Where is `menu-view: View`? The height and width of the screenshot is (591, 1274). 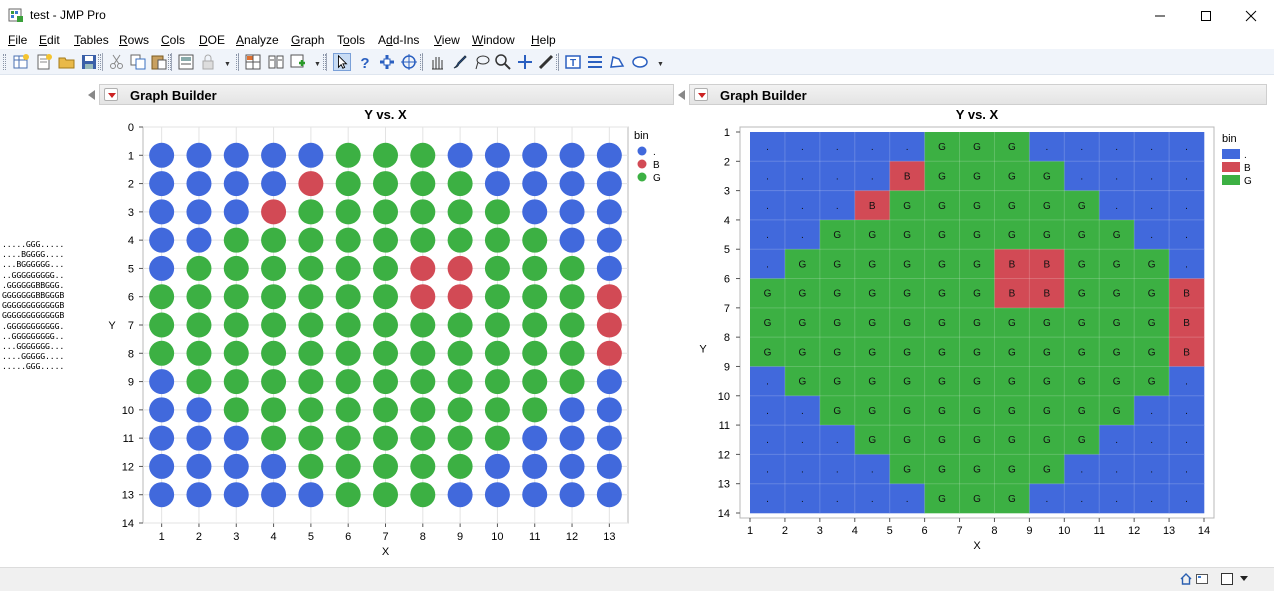
menu-view: View is located at coordinates (447, 40).